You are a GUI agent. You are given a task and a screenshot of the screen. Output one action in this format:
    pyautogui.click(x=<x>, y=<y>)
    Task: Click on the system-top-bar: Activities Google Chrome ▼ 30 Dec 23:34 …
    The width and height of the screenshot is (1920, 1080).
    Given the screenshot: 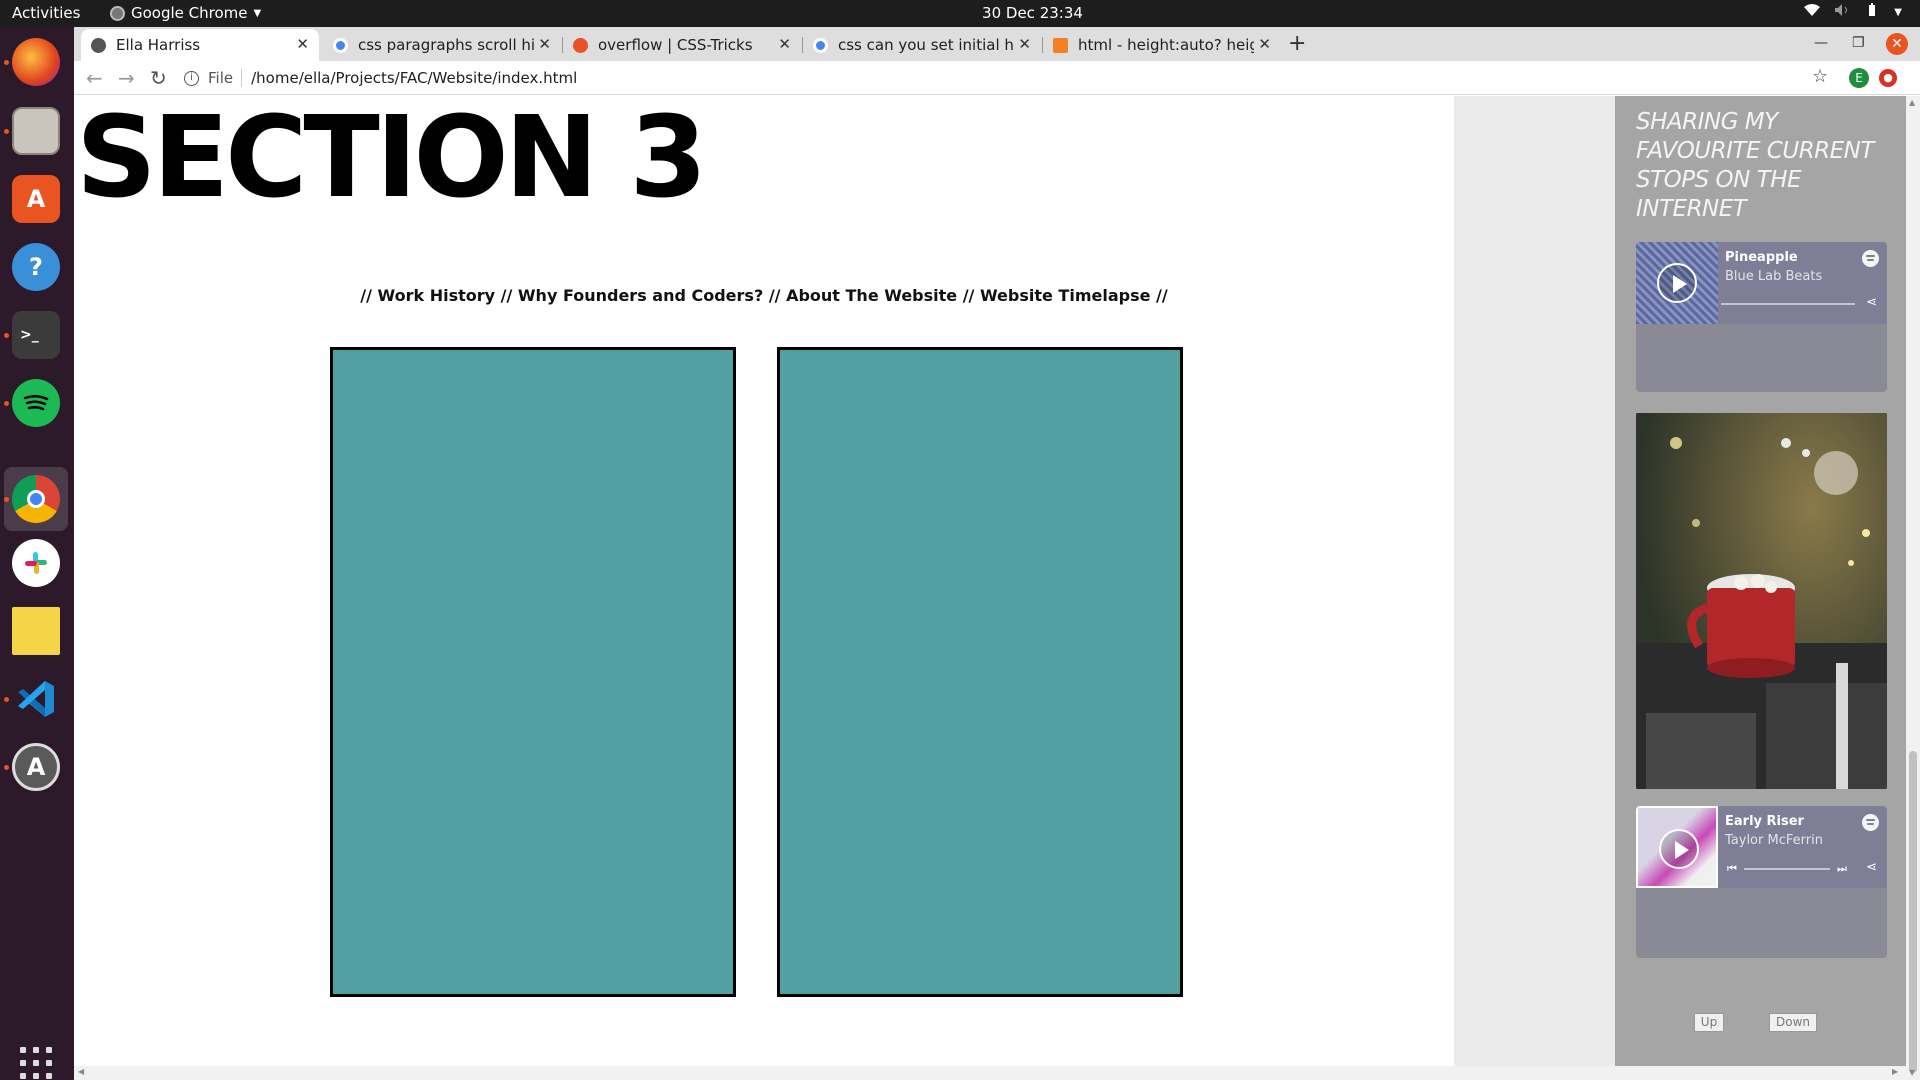 What is the action you would take?
    pyautogui.click(x=960, y=13)
    